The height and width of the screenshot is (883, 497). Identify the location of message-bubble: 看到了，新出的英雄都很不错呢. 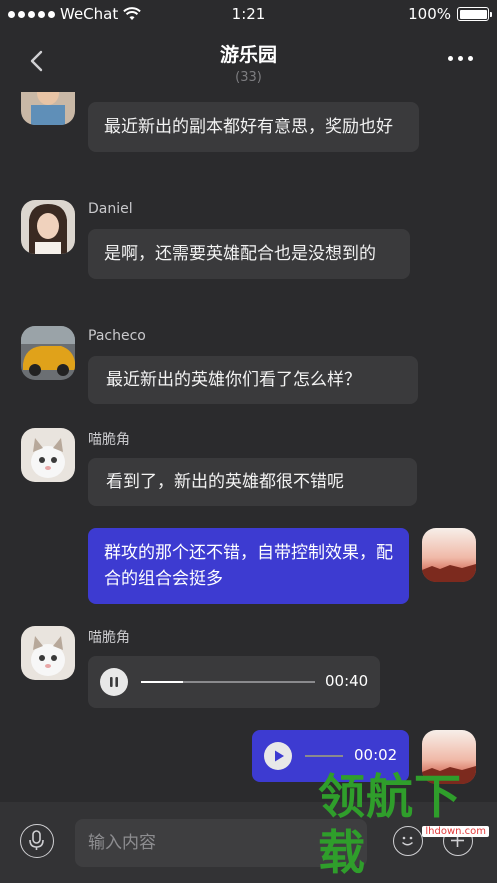
(252, 482).